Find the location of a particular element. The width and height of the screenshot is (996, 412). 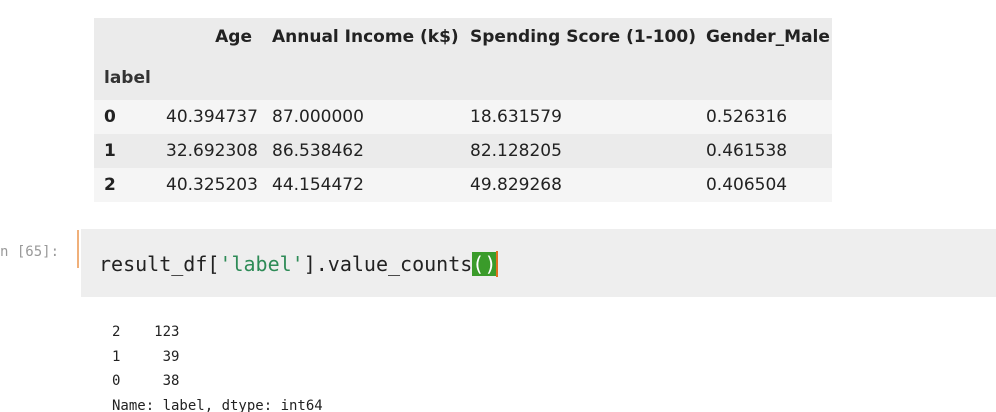

input-prompt: n [65]: is located at coordinates (30, 252).